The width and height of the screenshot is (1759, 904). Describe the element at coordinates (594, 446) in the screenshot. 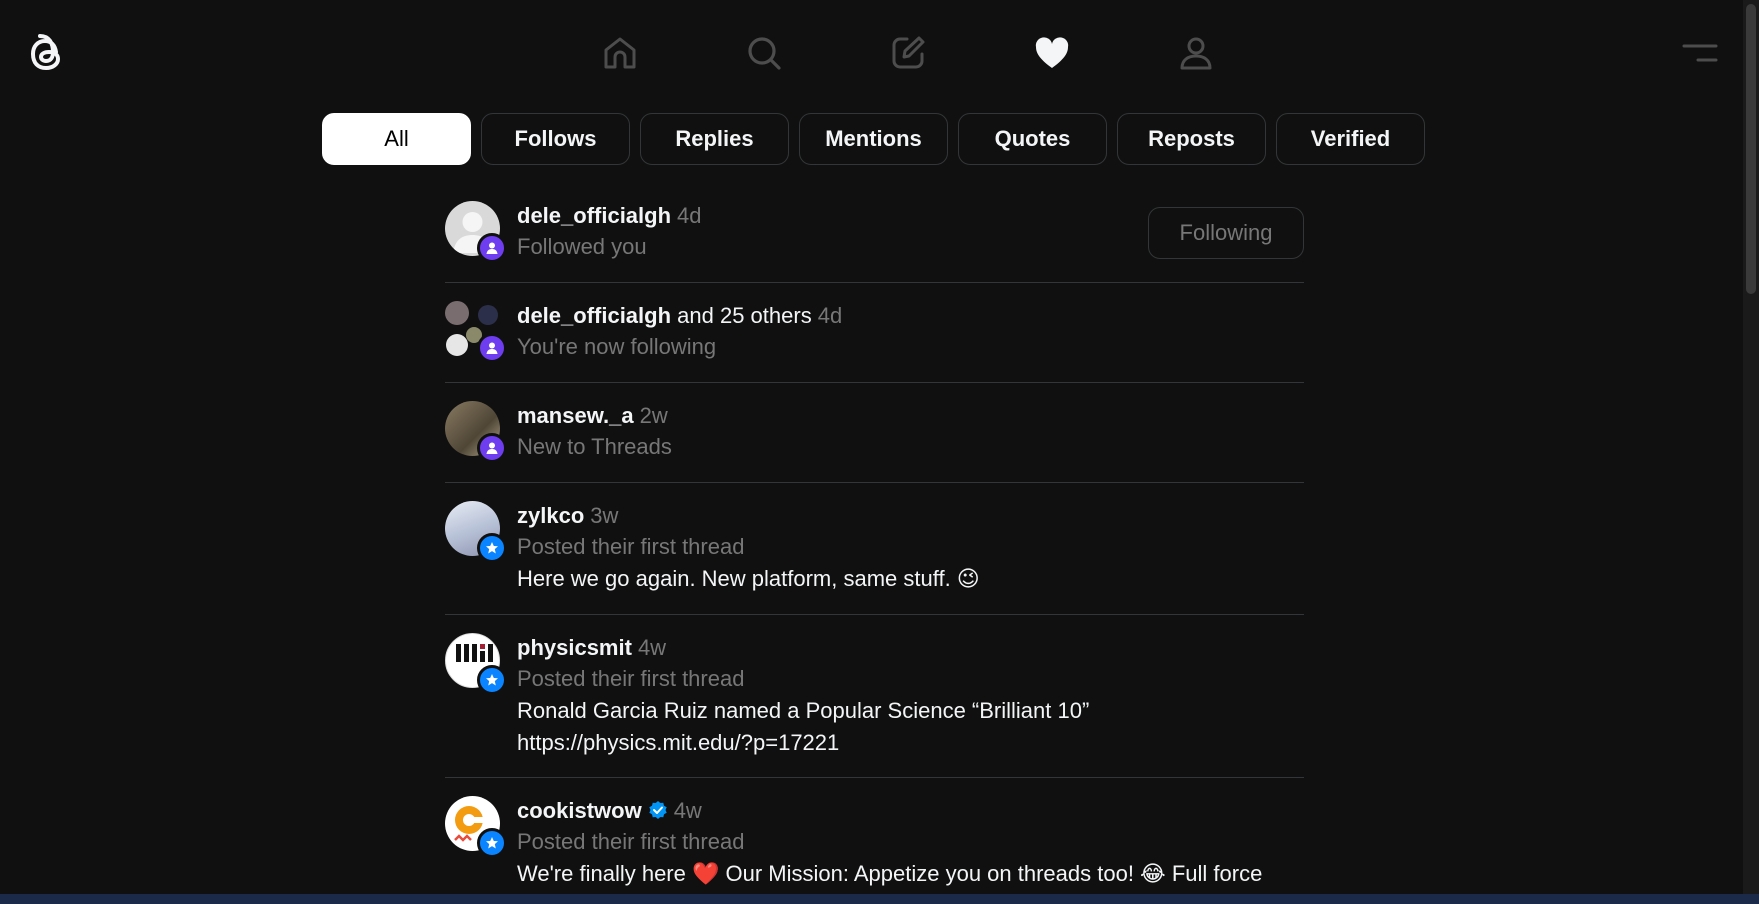

I see `activity-description: New to Threads` at that location.